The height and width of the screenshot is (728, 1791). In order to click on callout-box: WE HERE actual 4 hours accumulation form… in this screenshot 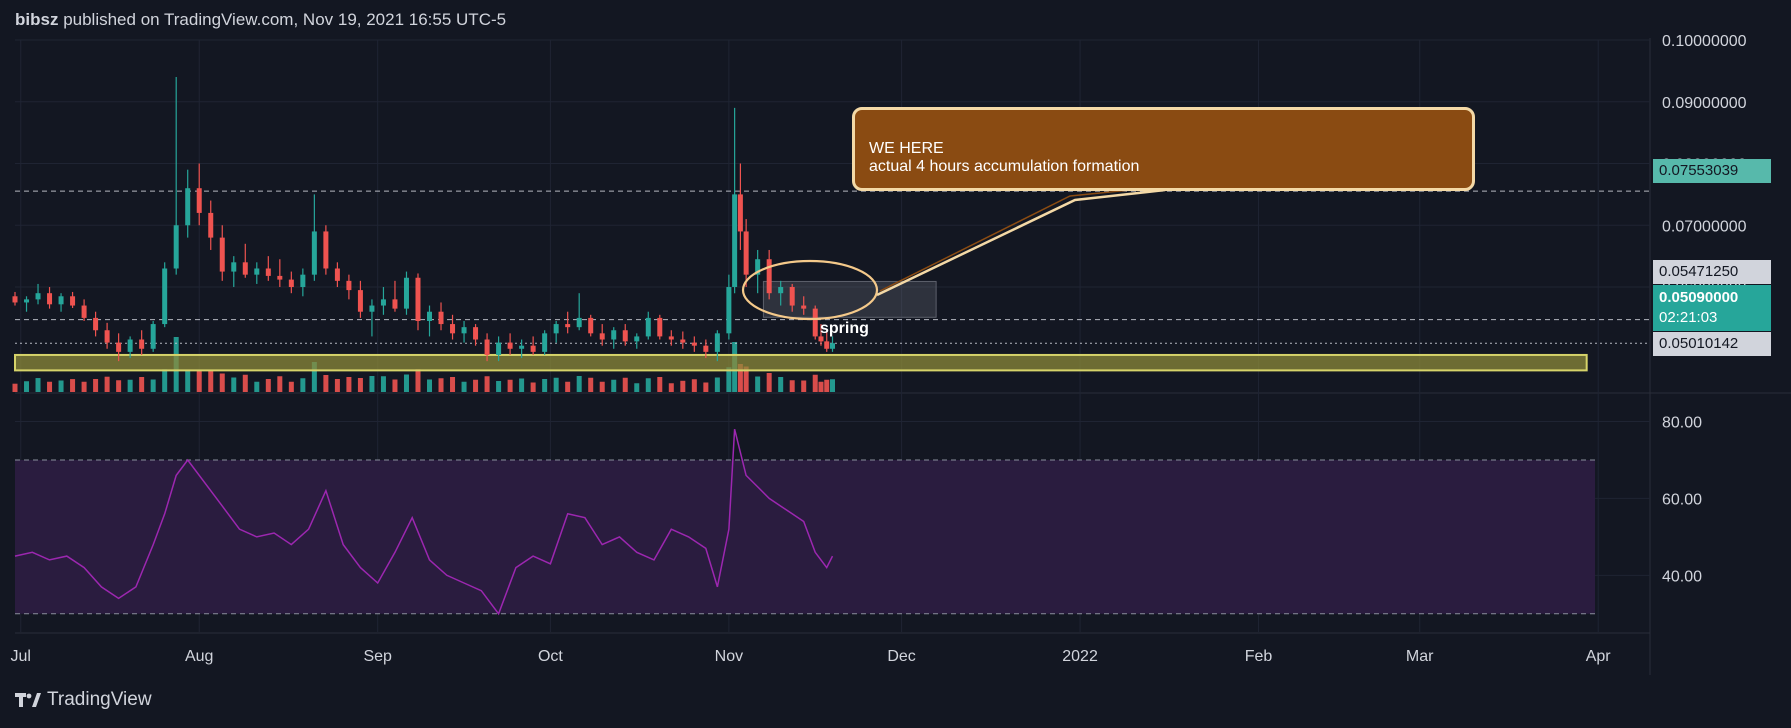, I will do `click(1163, 149)`.